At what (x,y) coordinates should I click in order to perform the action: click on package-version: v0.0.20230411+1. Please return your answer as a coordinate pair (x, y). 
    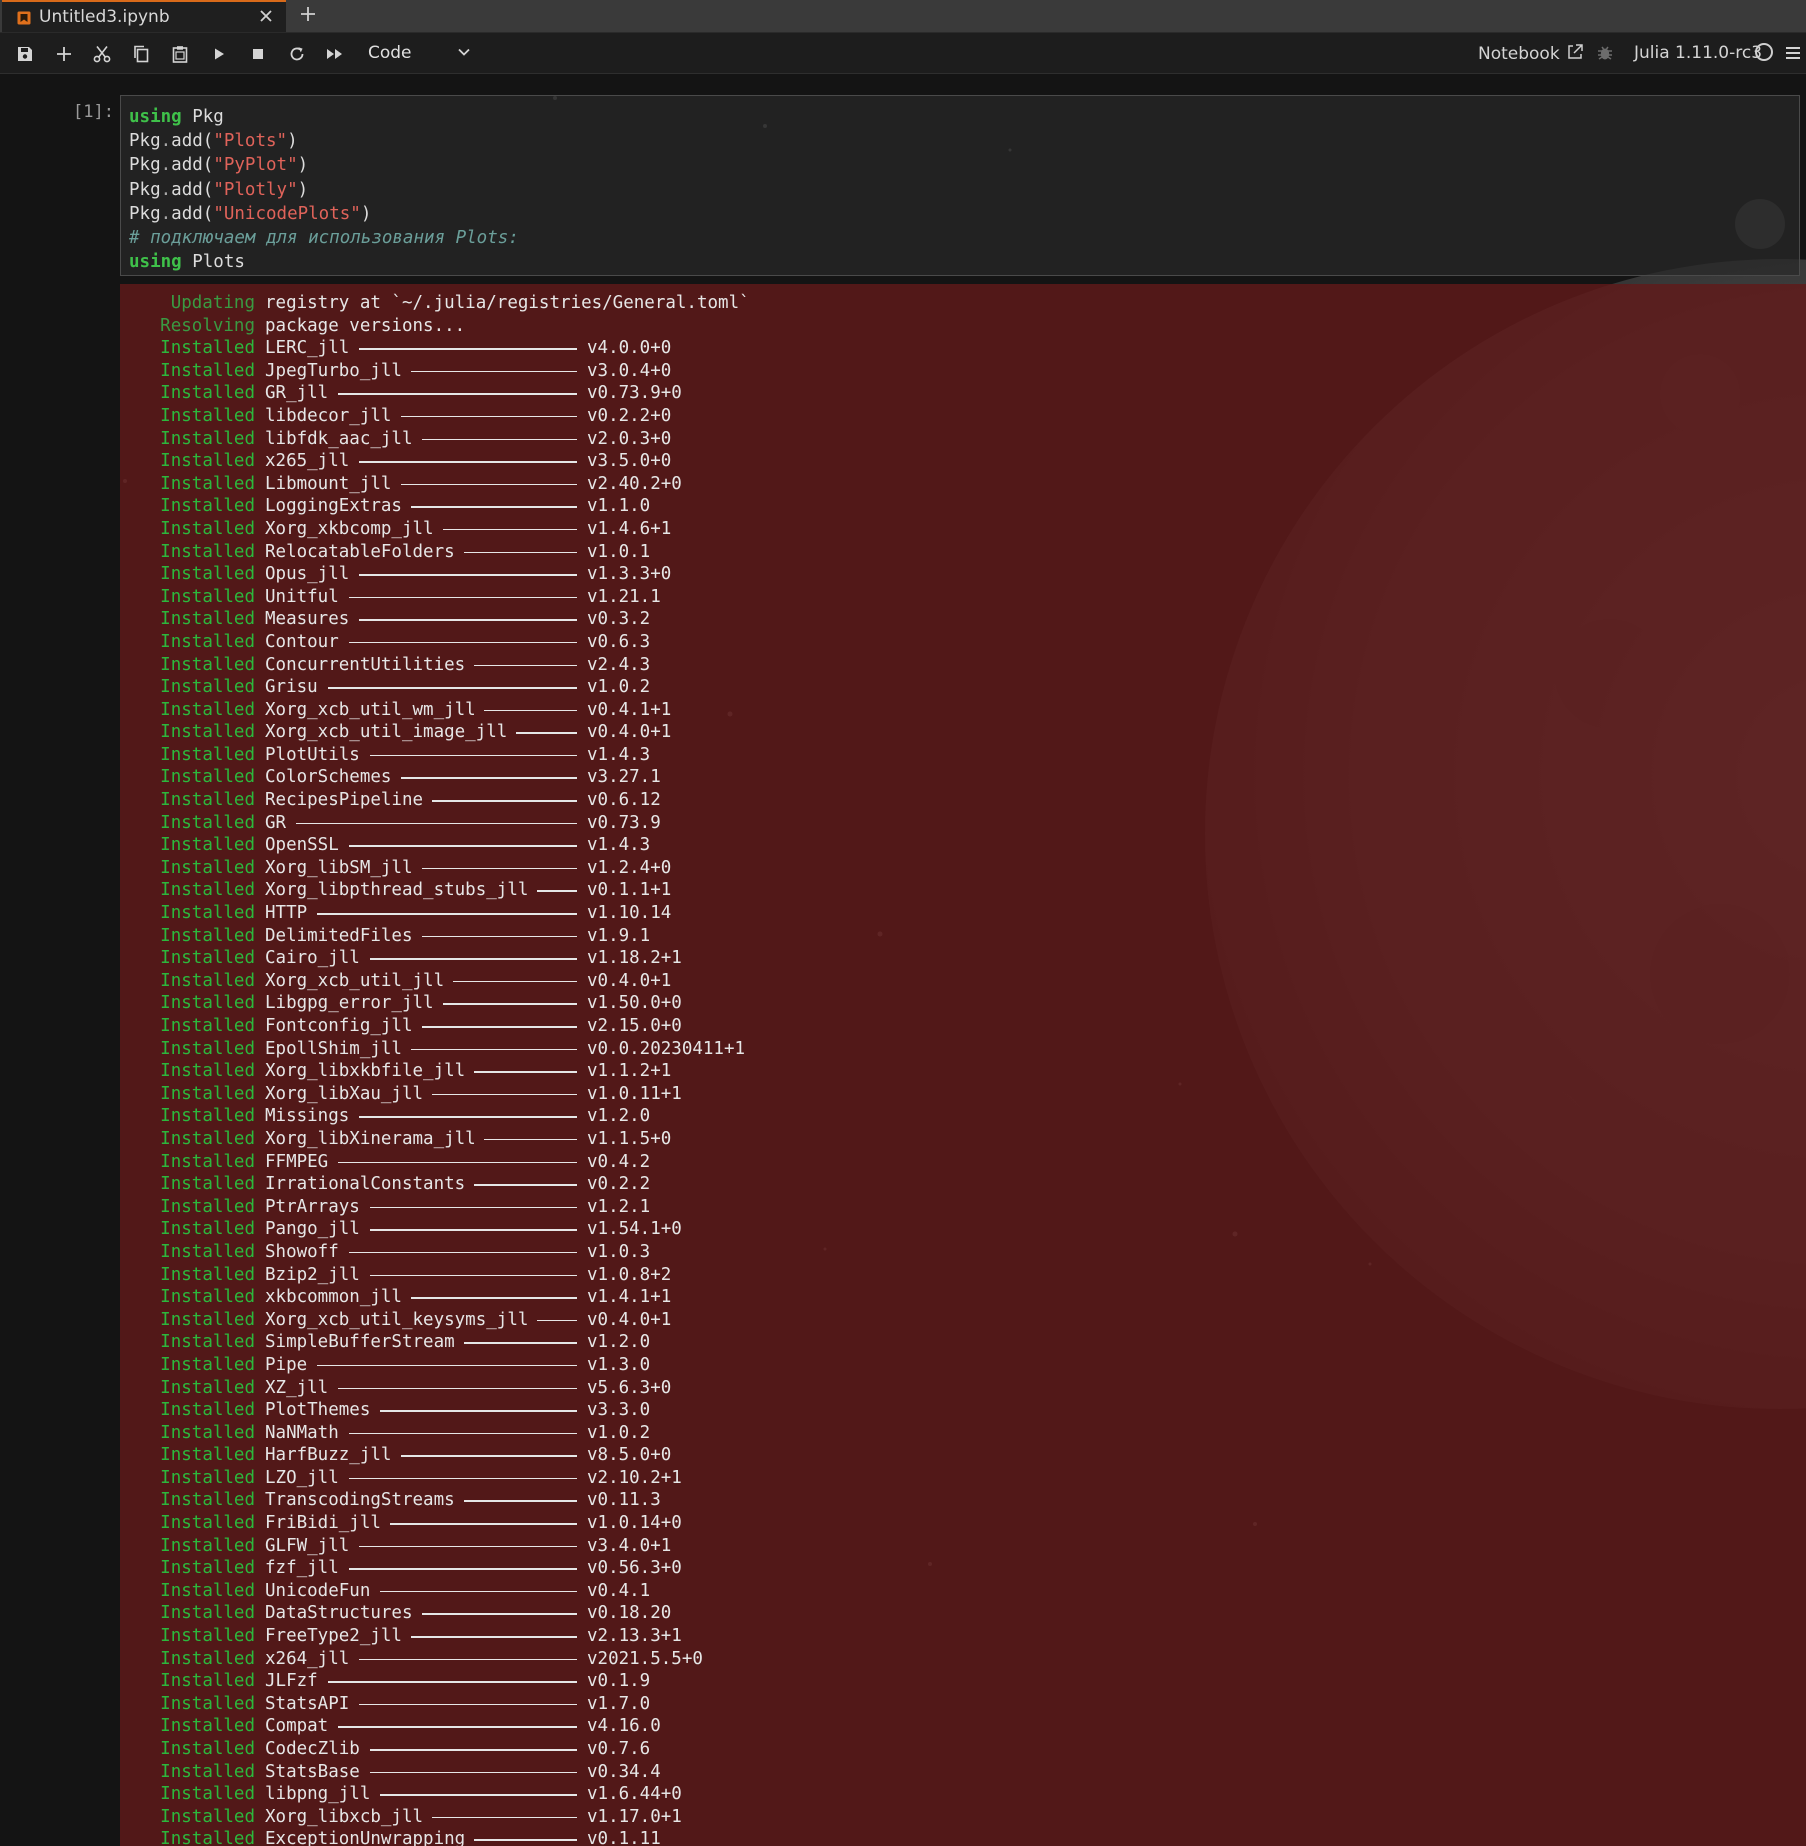
    Looking at the image, I should click on (666, 1048).